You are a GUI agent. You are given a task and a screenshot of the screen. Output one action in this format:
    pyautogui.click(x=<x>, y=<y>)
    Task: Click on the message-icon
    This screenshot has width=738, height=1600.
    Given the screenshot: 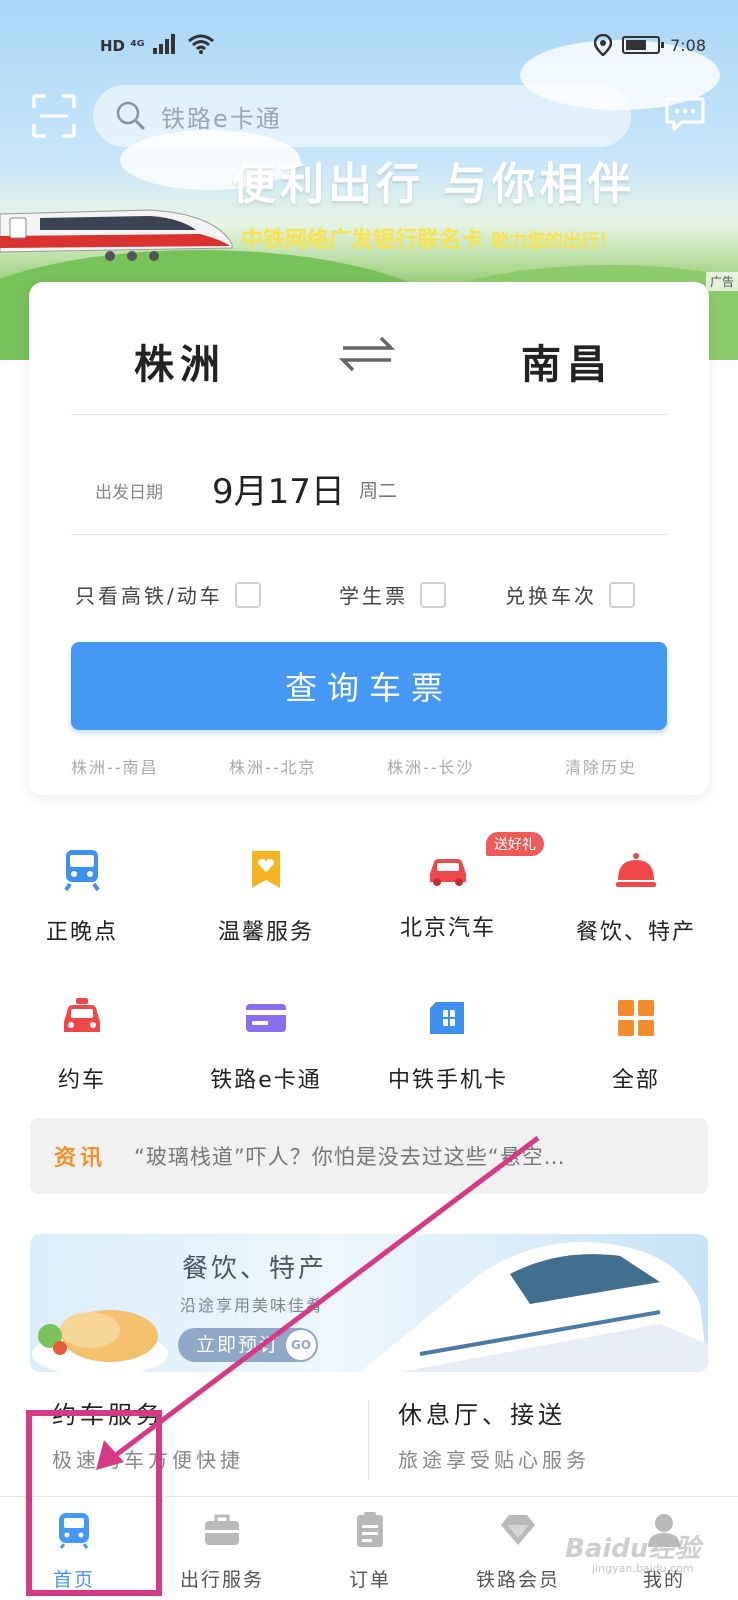 What is the action you would take?
    pyautogui.click(x=685, y=114)
    